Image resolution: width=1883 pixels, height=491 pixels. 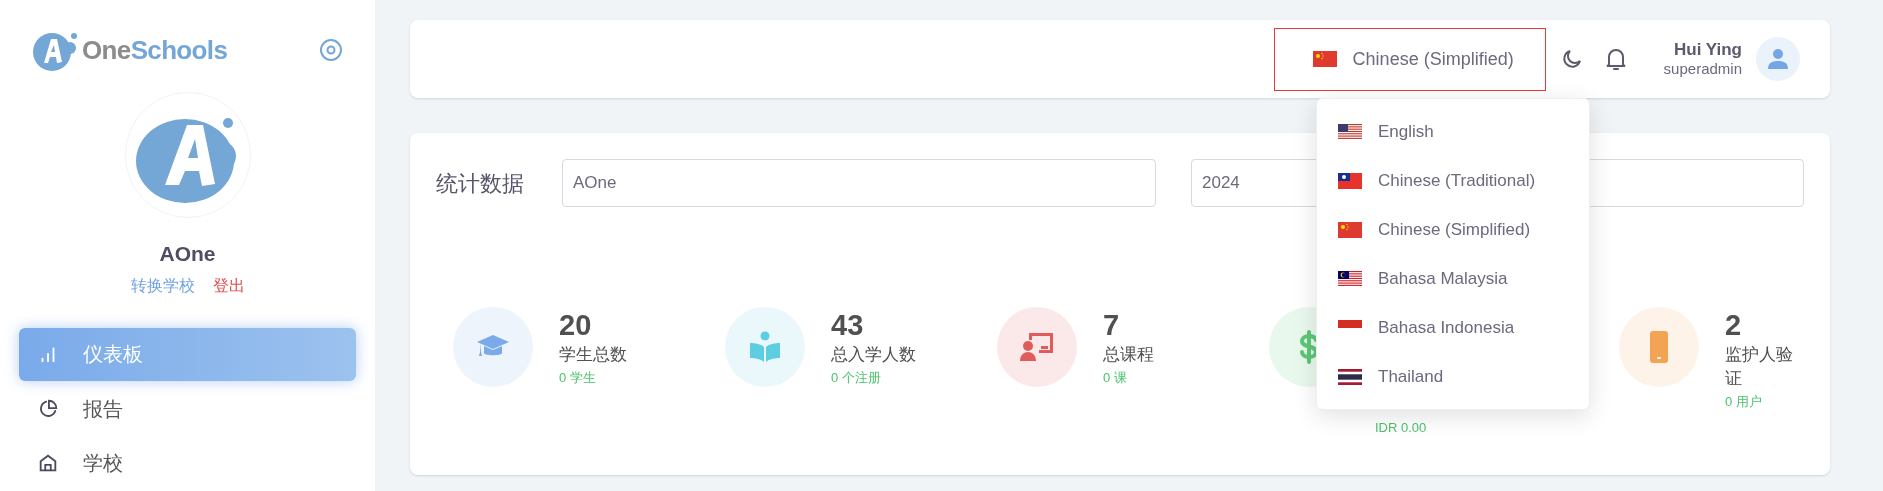 What do you see at coordinates (1453, 376) in the screenshot?
I see `language-option: Thailand` at bounding box center [1453, 376].